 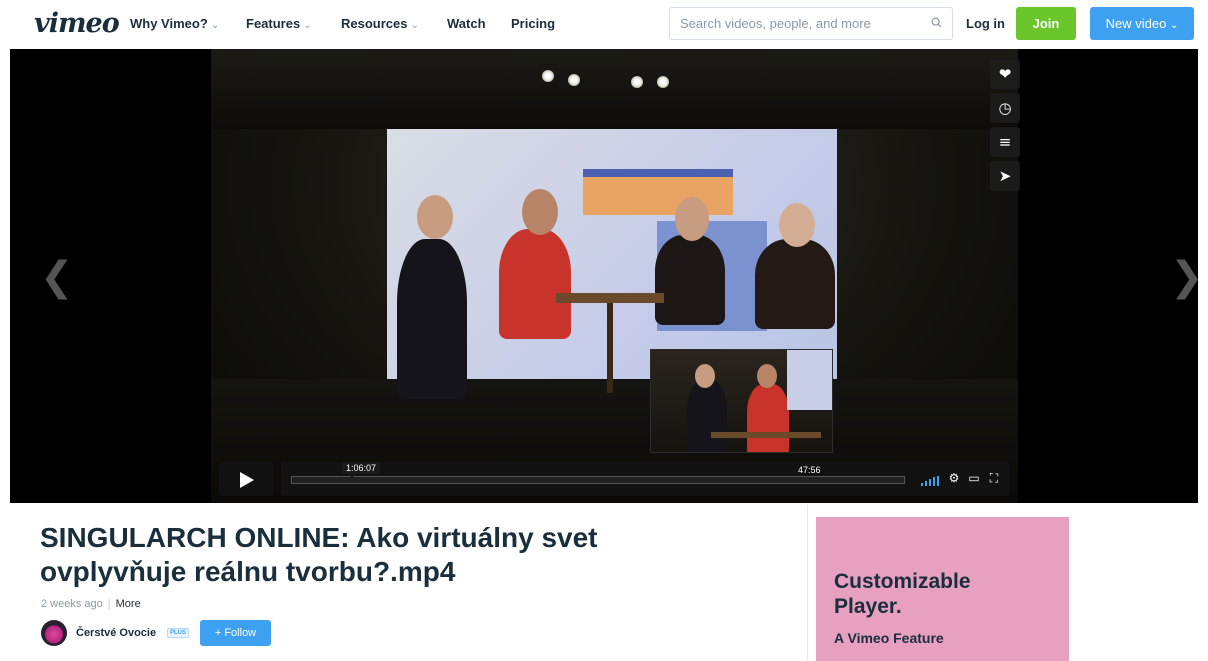 What do you see at coordinates (1005, 108) in the screenshot?
I see `clock-icon: ◷` at bounding box center [1005, 108].